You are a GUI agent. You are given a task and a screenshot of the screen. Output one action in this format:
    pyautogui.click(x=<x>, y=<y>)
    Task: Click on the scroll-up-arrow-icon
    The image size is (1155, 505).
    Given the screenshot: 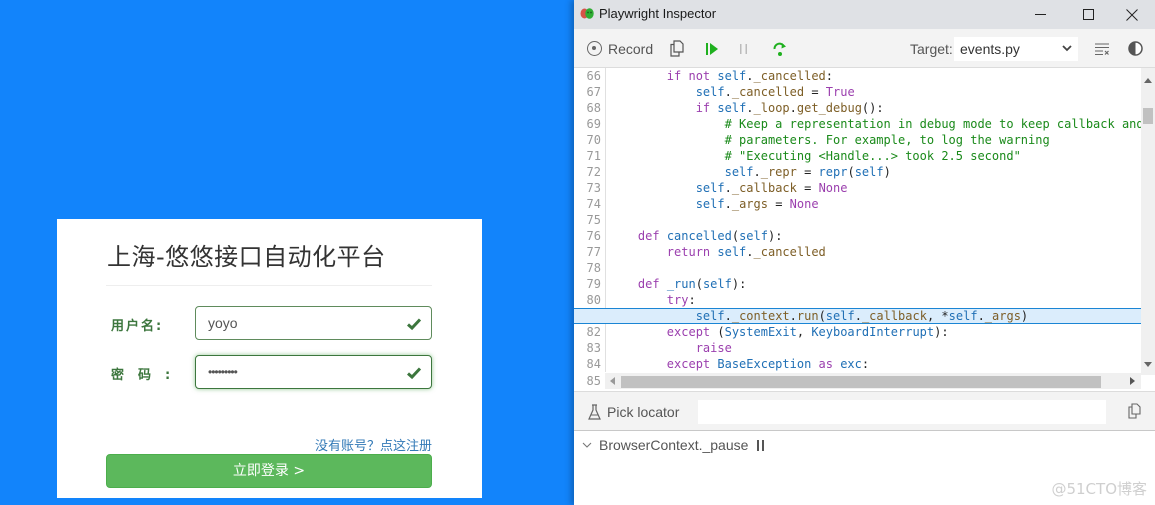 What is the action you would take?
    pyautogui.click(x=1148, y=80)
    